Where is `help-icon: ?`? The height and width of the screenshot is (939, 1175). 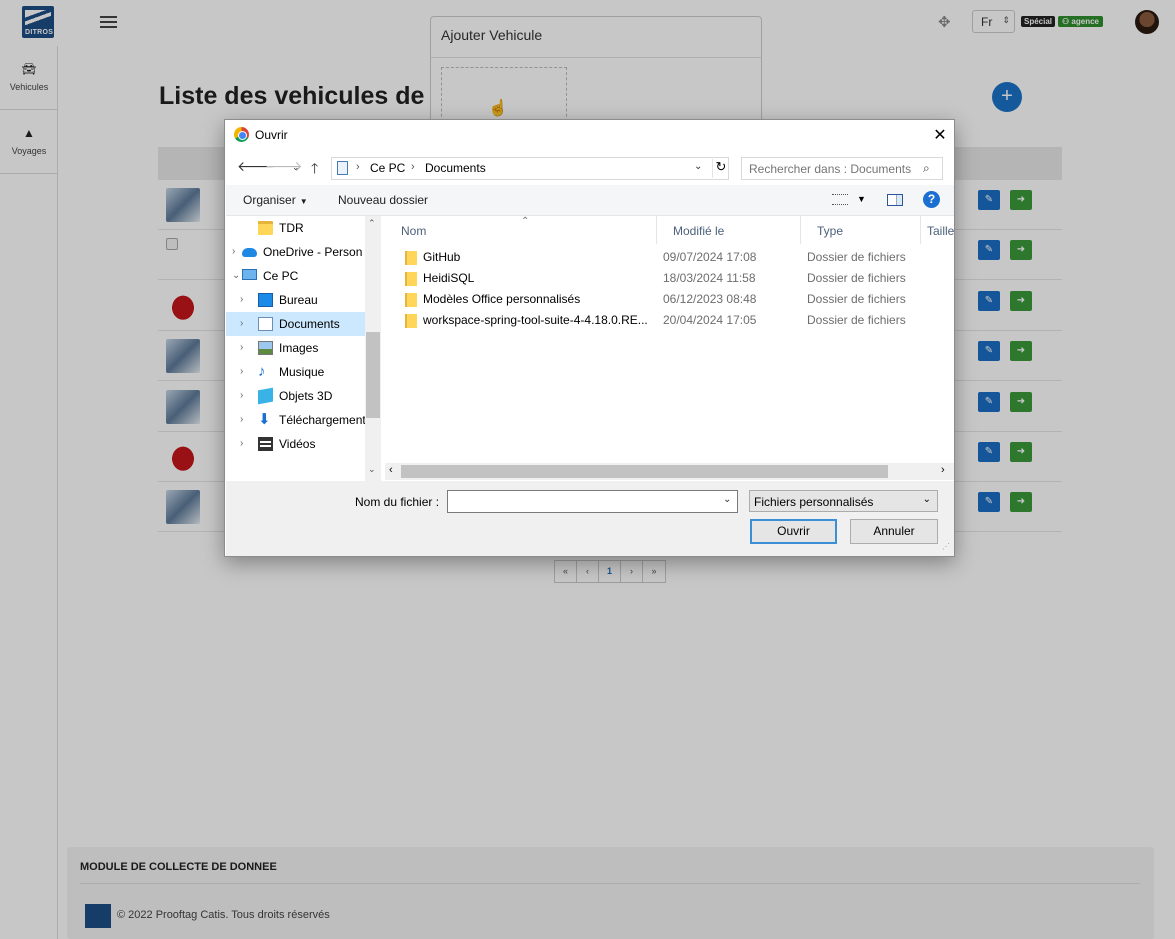 help-icon: ? is located at coordinates (931, 199).